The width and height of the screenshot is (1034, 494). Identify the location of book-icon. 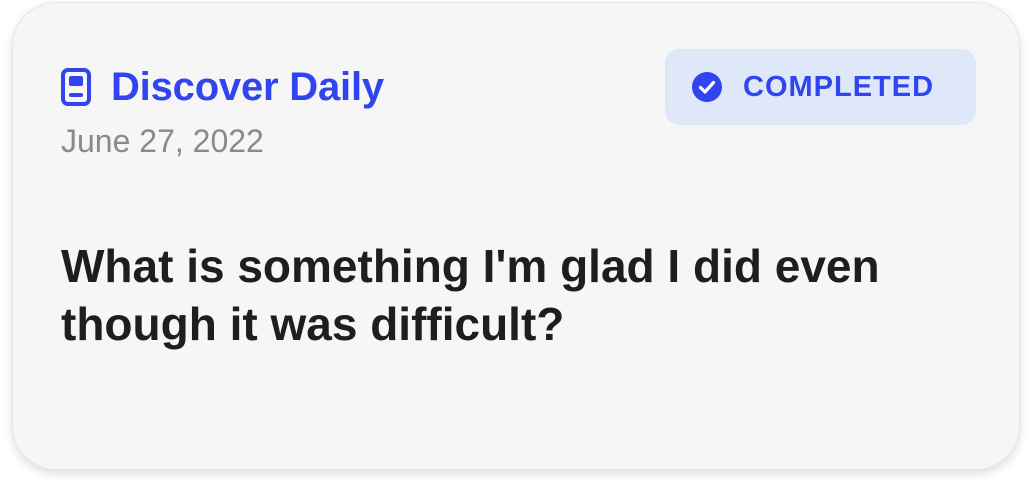
(76, 87).